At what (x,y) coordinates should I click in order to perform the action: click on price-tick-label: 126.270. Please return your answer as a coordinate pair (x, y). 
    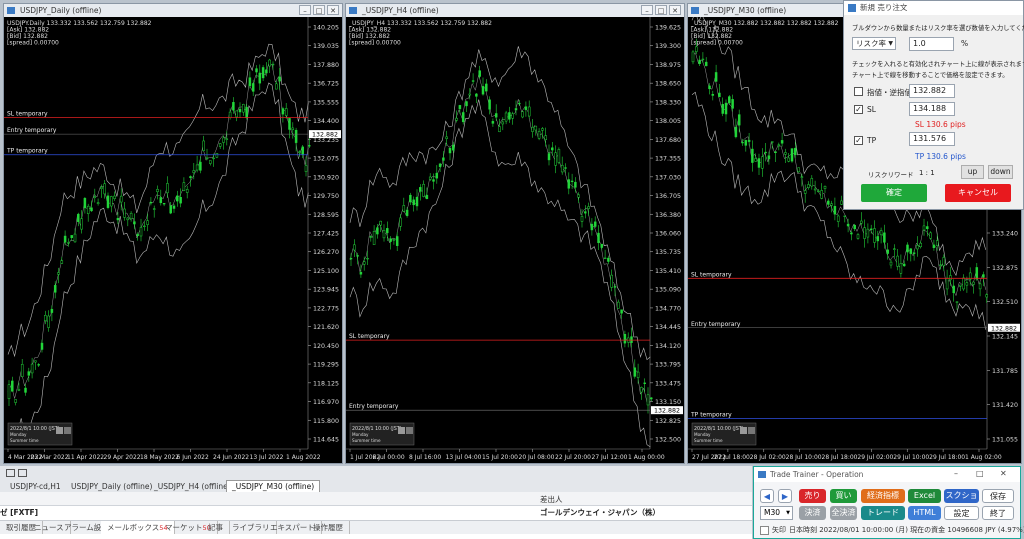
    Looking at the image, I should click on (326, 252).